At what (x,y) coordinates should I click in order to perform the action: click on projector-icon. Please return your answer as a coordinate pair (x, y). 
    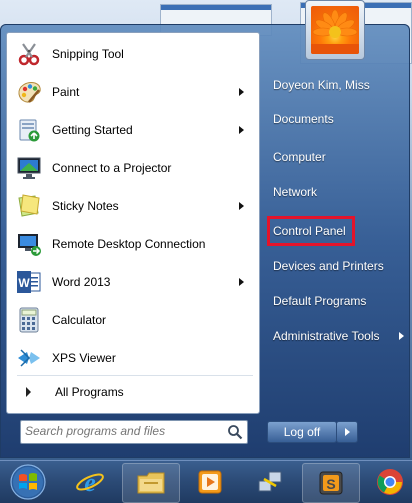
    Looking at the image, I should click on (29, 168).